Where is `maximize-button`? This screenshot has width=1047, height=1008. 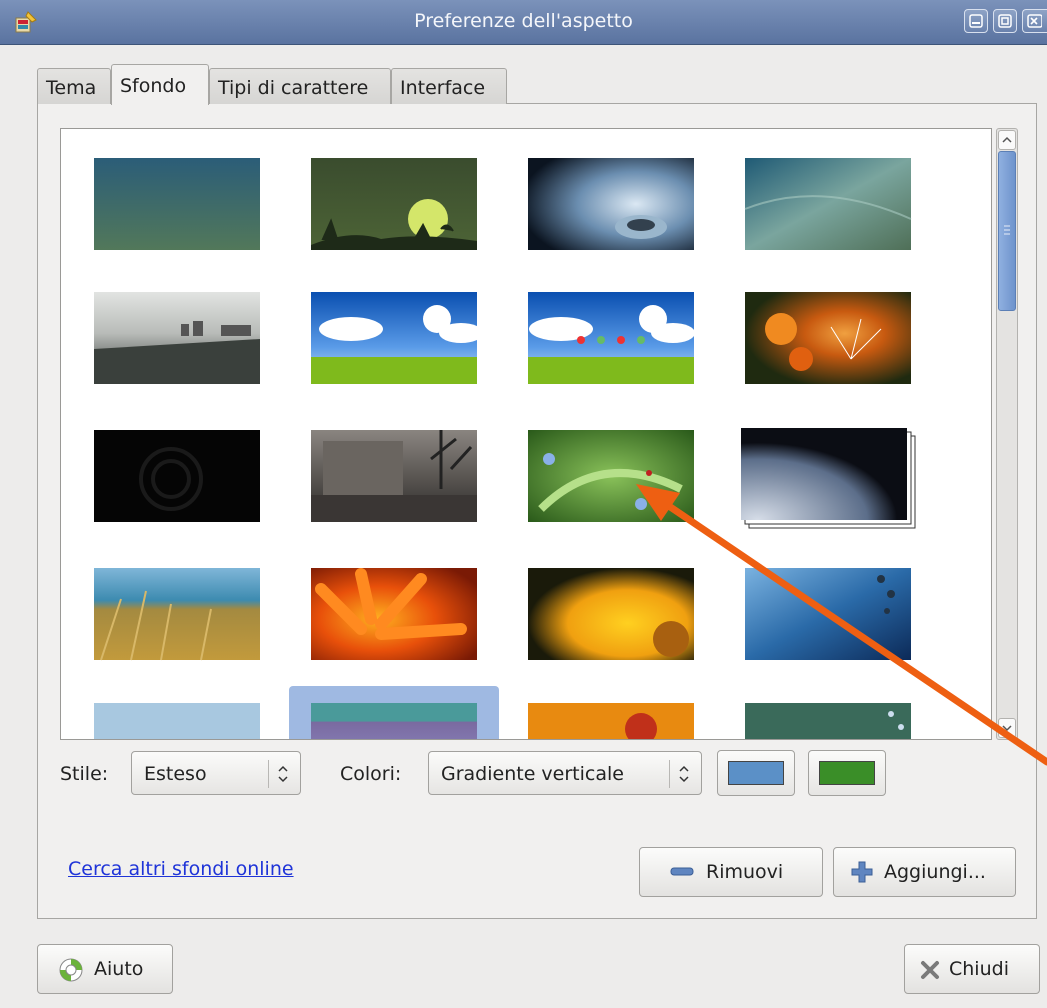 maximize-button is located at coordinates (1005, 21).